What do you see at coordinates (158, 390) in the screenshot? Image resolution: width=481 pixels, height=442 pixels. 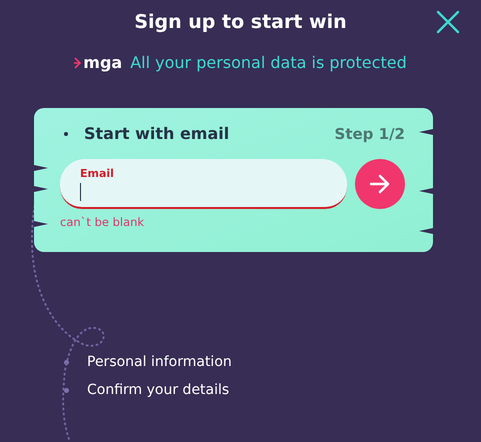 I see `step-label: Confirm your details` at bounding box center [158, 390].